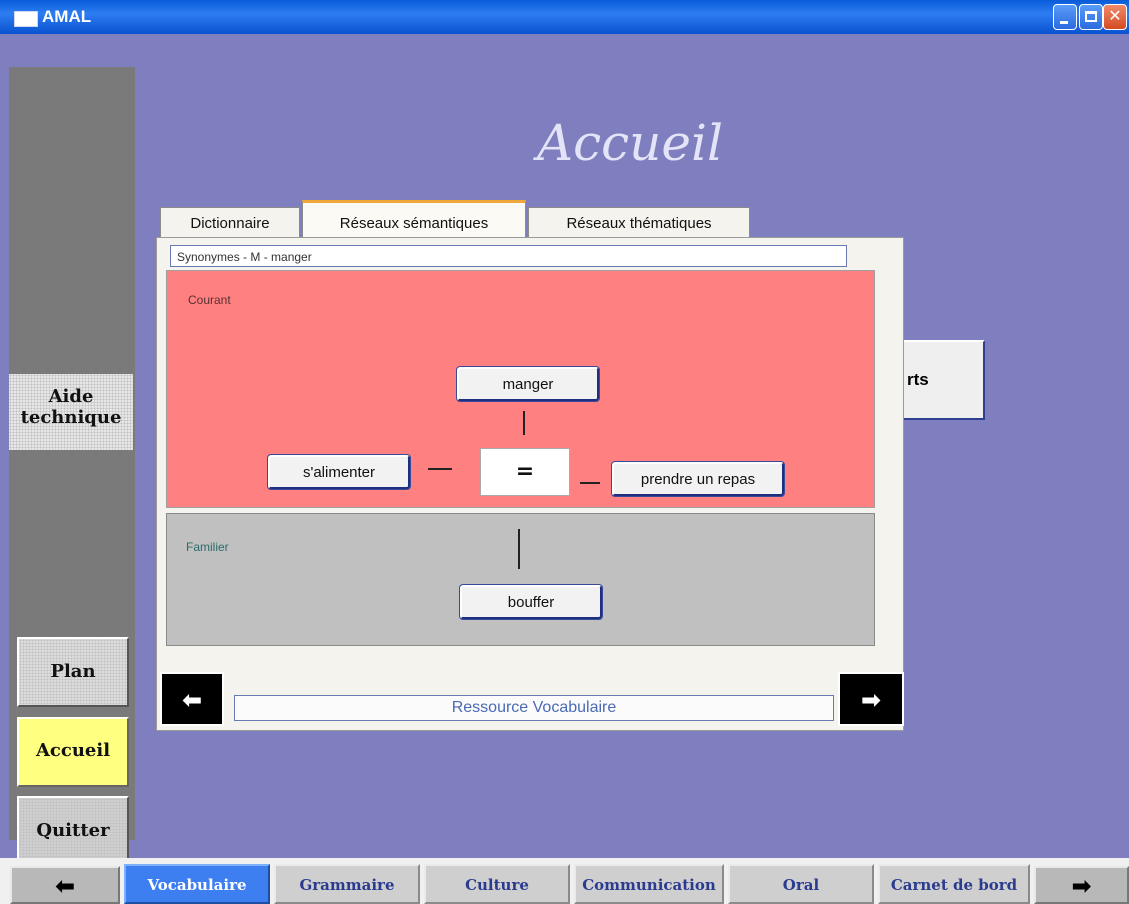  I want to click on hidden-resource-label: rts, so click(918, 379).